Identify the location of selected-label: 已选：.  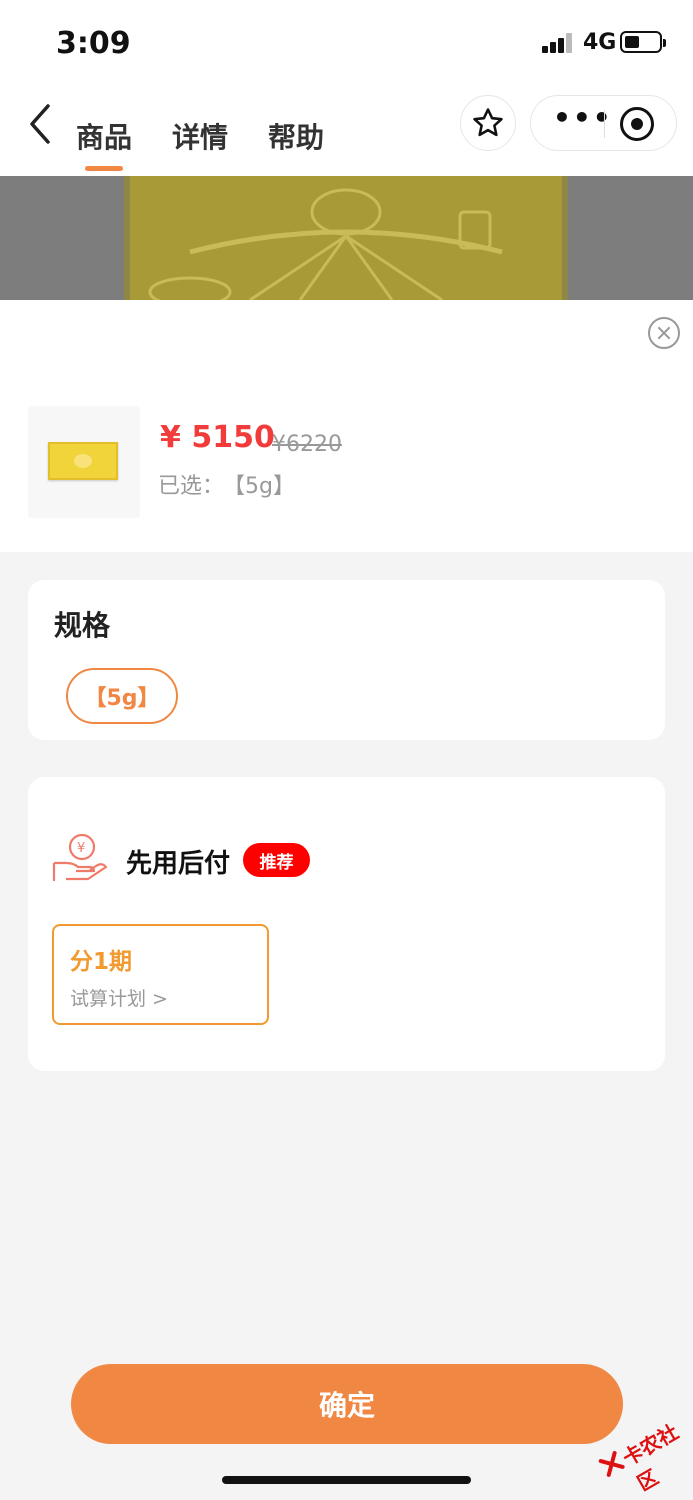
(191, 486).